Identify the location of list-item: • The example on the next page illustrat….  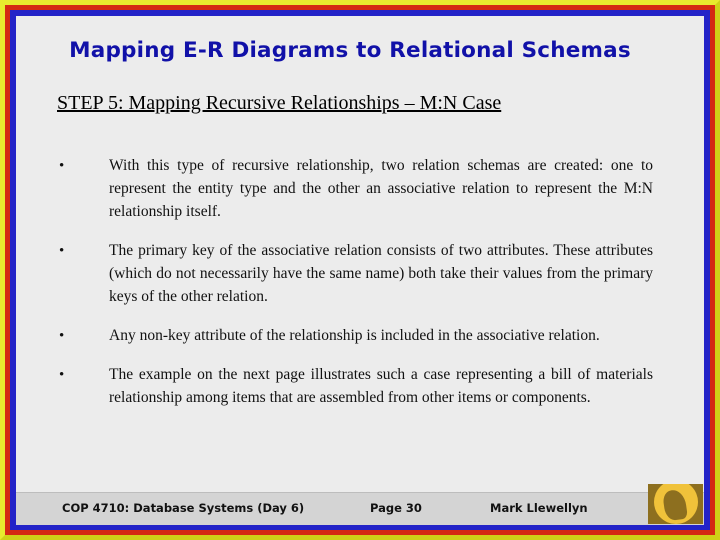
(355, 387).